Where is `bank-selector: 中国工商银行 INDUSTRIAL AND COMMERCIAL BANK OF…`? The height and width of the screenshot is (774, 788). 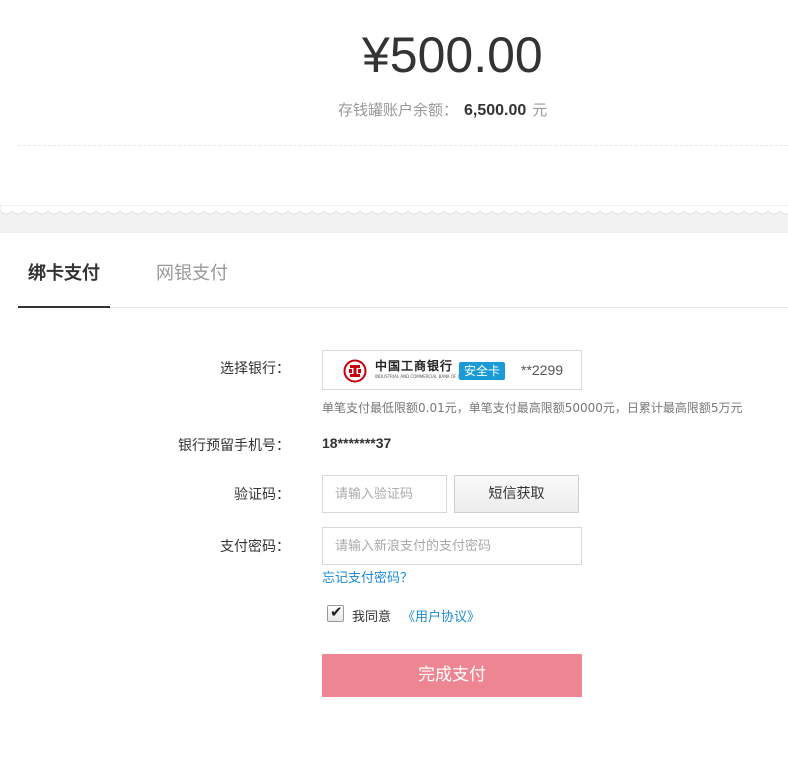
bank-selector: 中国工商银行 INDUSTRIAL AND COMMERCIAL BANK OF… is located at coordinates (452, 370).